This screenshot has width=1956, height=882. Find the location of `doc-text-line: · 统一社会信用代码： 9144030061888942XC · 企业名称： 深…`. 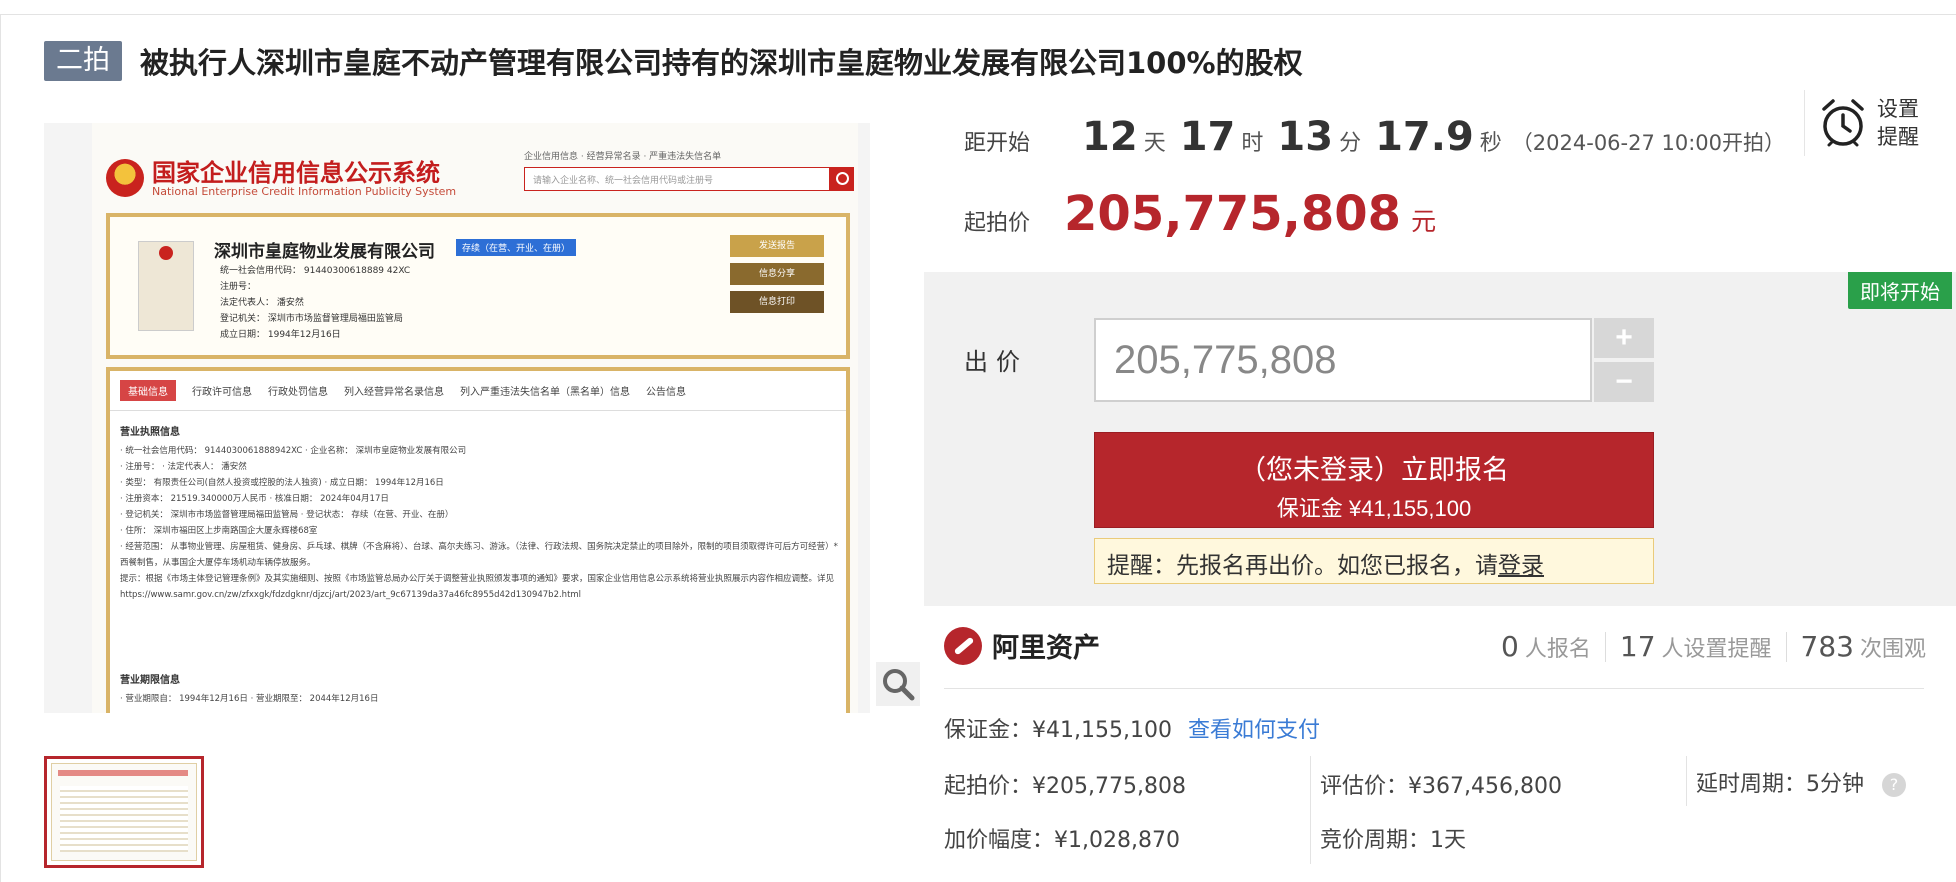

doc-text-line: · 统一社会信用代码： 9144030061888942XC · 企业名称： 深… is located at coordinates (293, 451).